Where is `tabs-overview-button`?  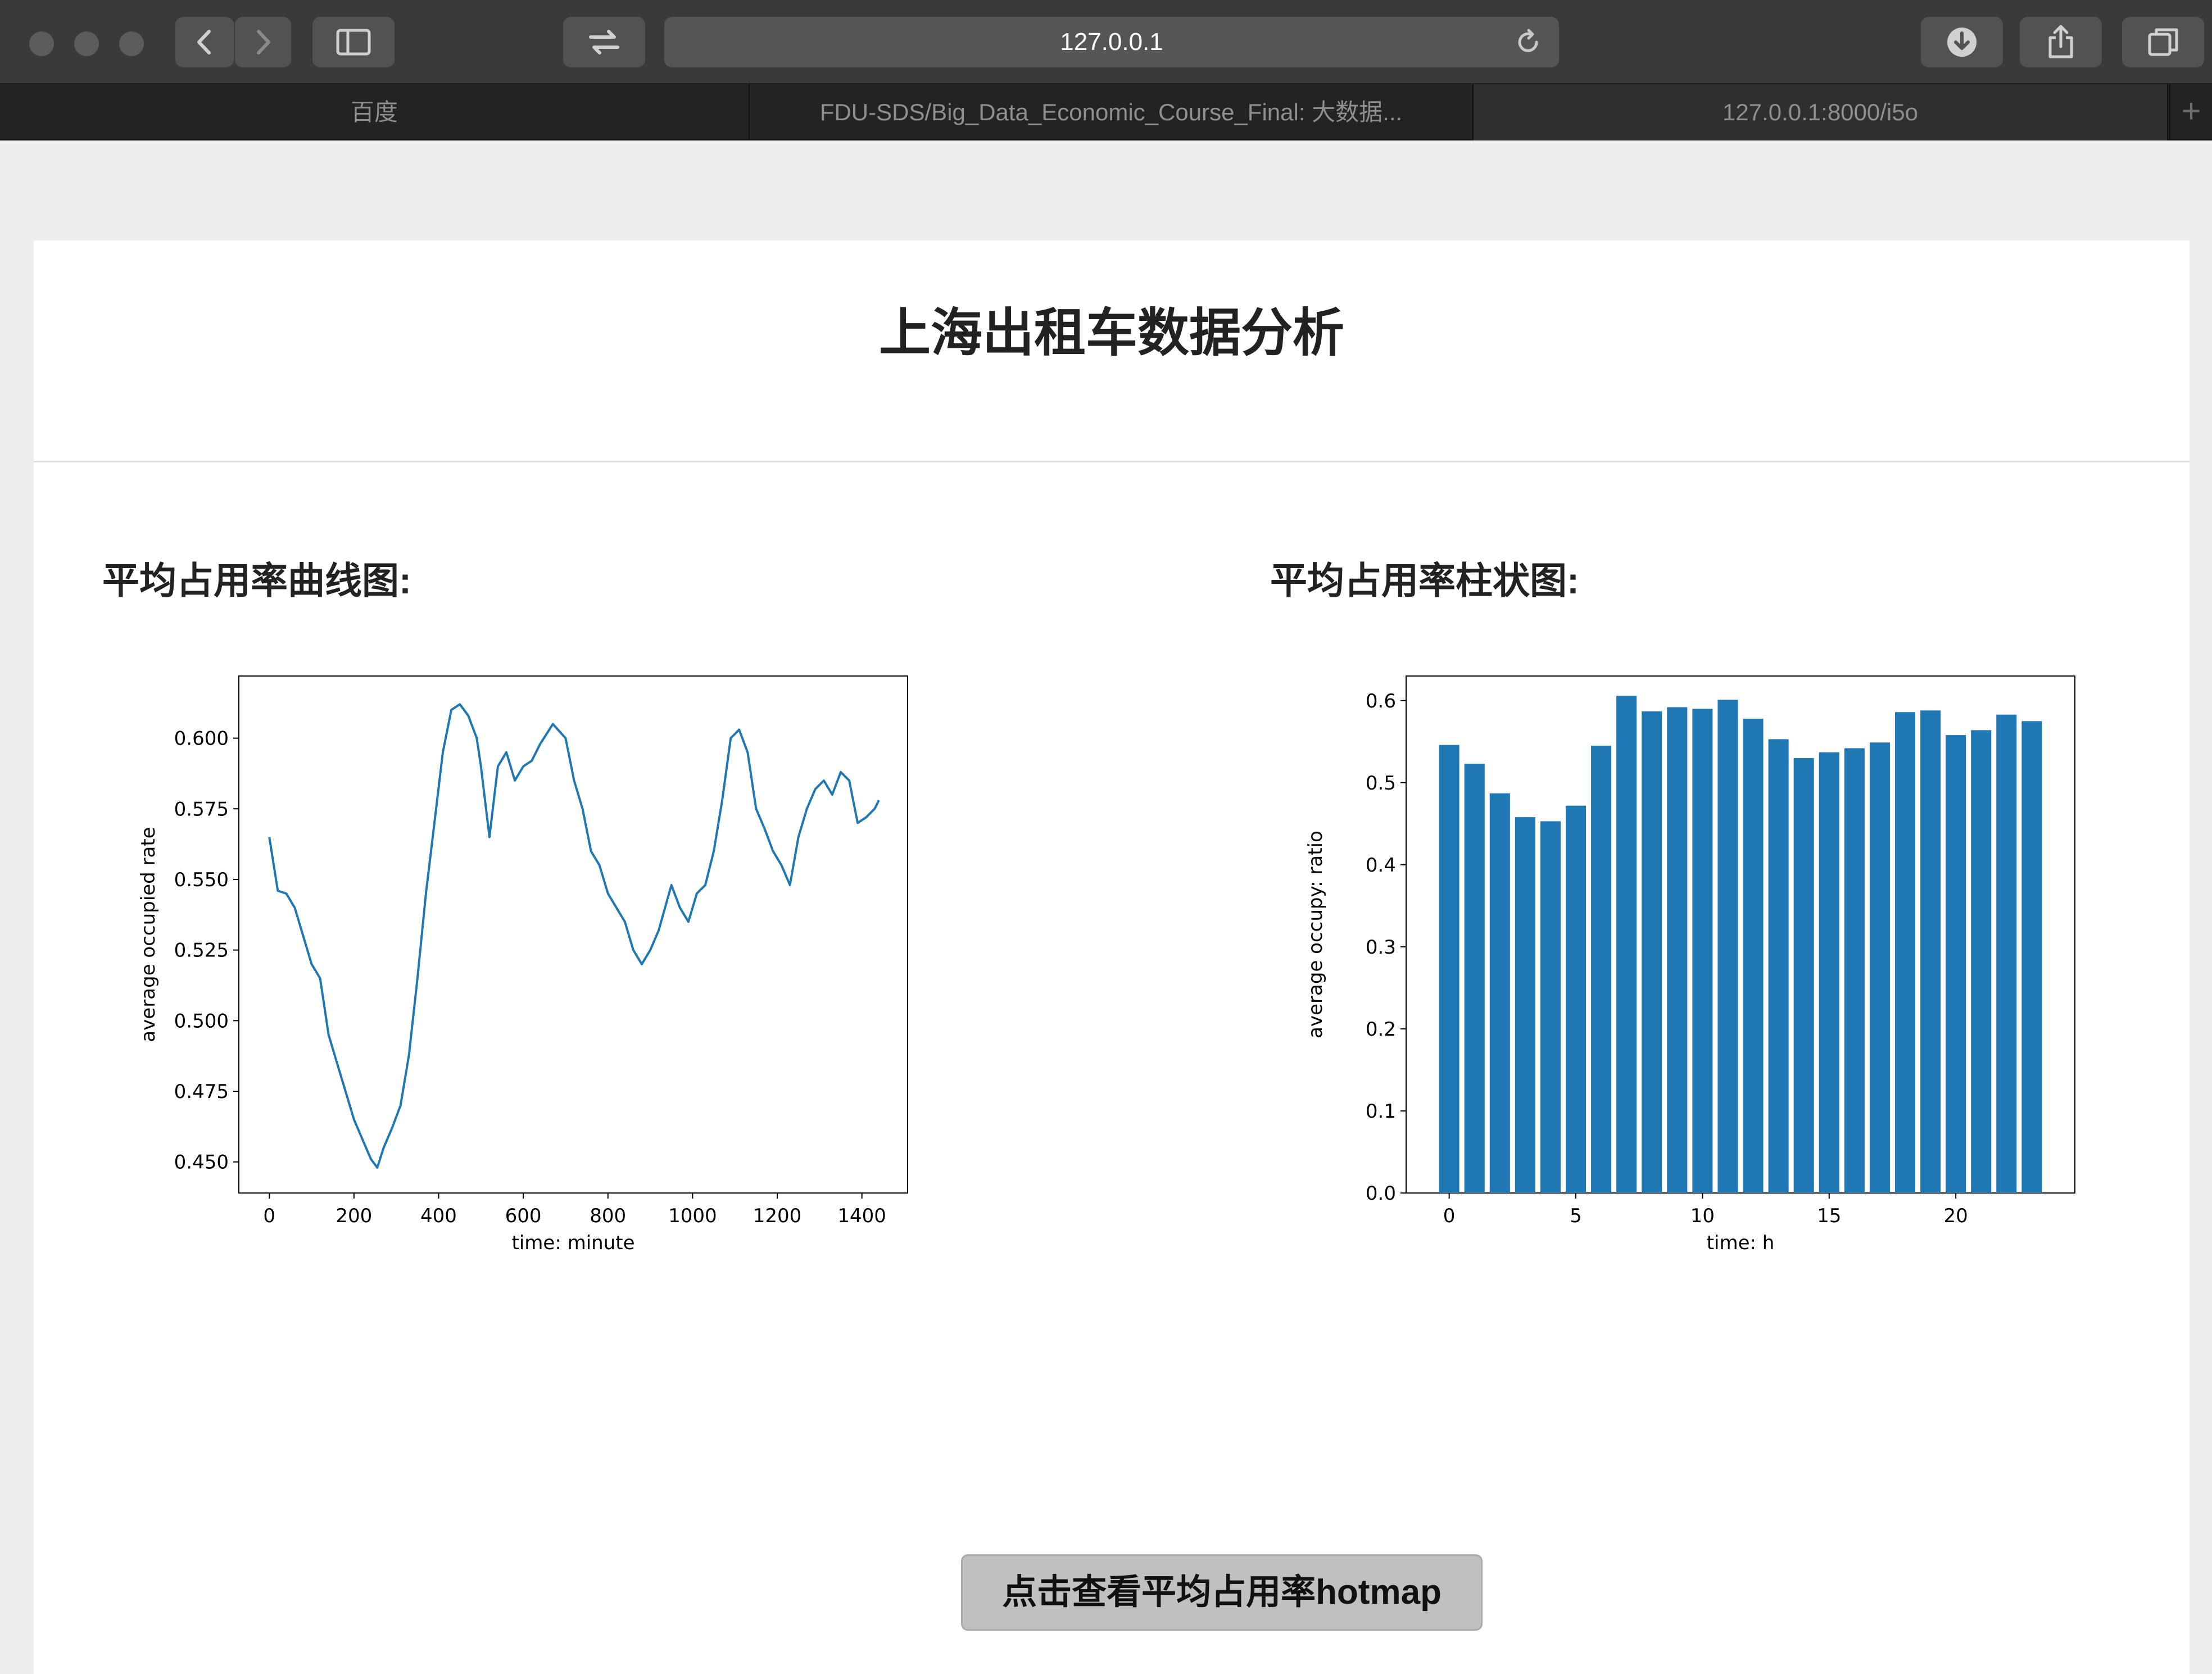 tabs-overview-button is located at coordinates (2163, 42).